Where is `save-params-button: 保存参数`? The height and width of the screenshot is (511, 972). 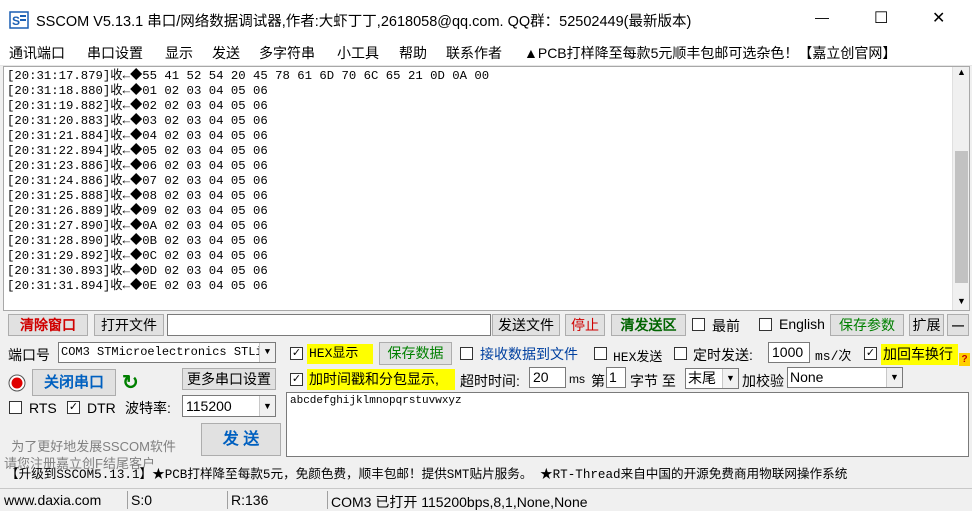 save-params-button: 保存参数 is located at coordinates (867, 325).